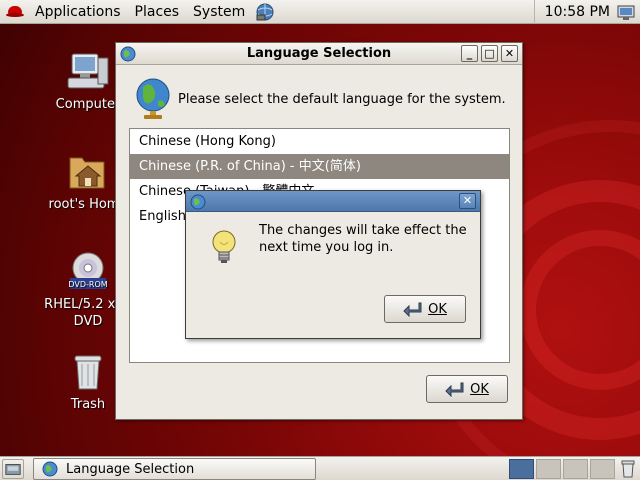  Describe the element at coordinates (224, 246) in the screenshot. I see `lightbulb-icon` at that location.